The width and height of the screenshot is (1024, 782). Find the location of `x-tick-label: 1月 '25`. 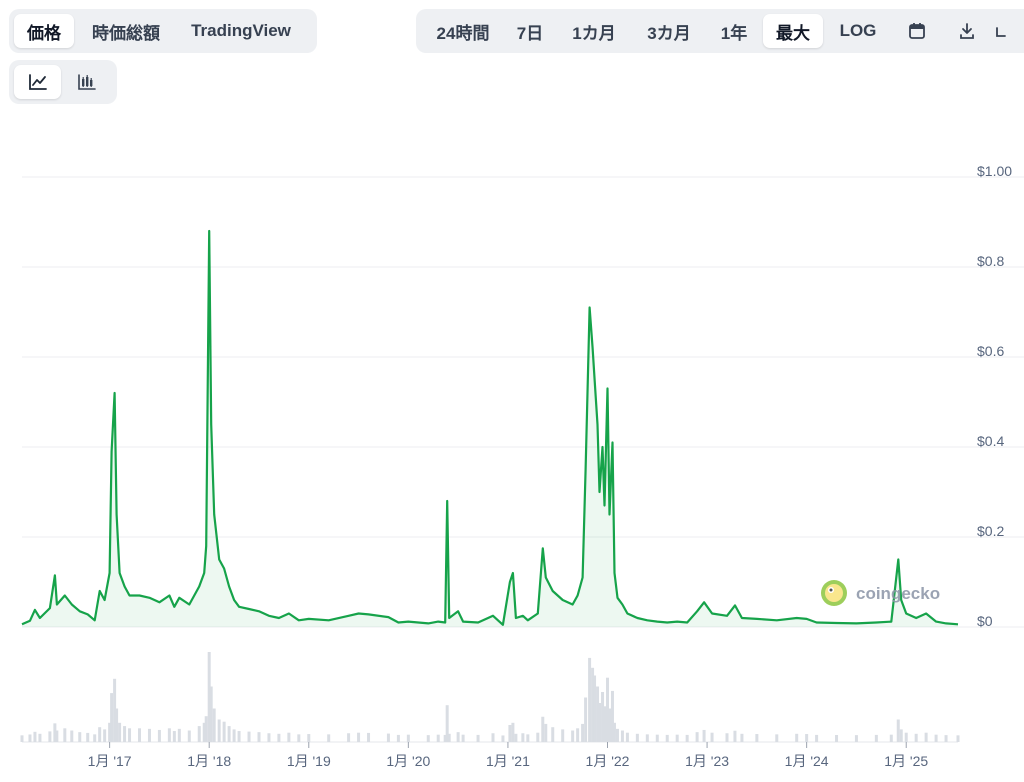

x-tick-label: 1月 '25 is located at coordinates (906, 761).